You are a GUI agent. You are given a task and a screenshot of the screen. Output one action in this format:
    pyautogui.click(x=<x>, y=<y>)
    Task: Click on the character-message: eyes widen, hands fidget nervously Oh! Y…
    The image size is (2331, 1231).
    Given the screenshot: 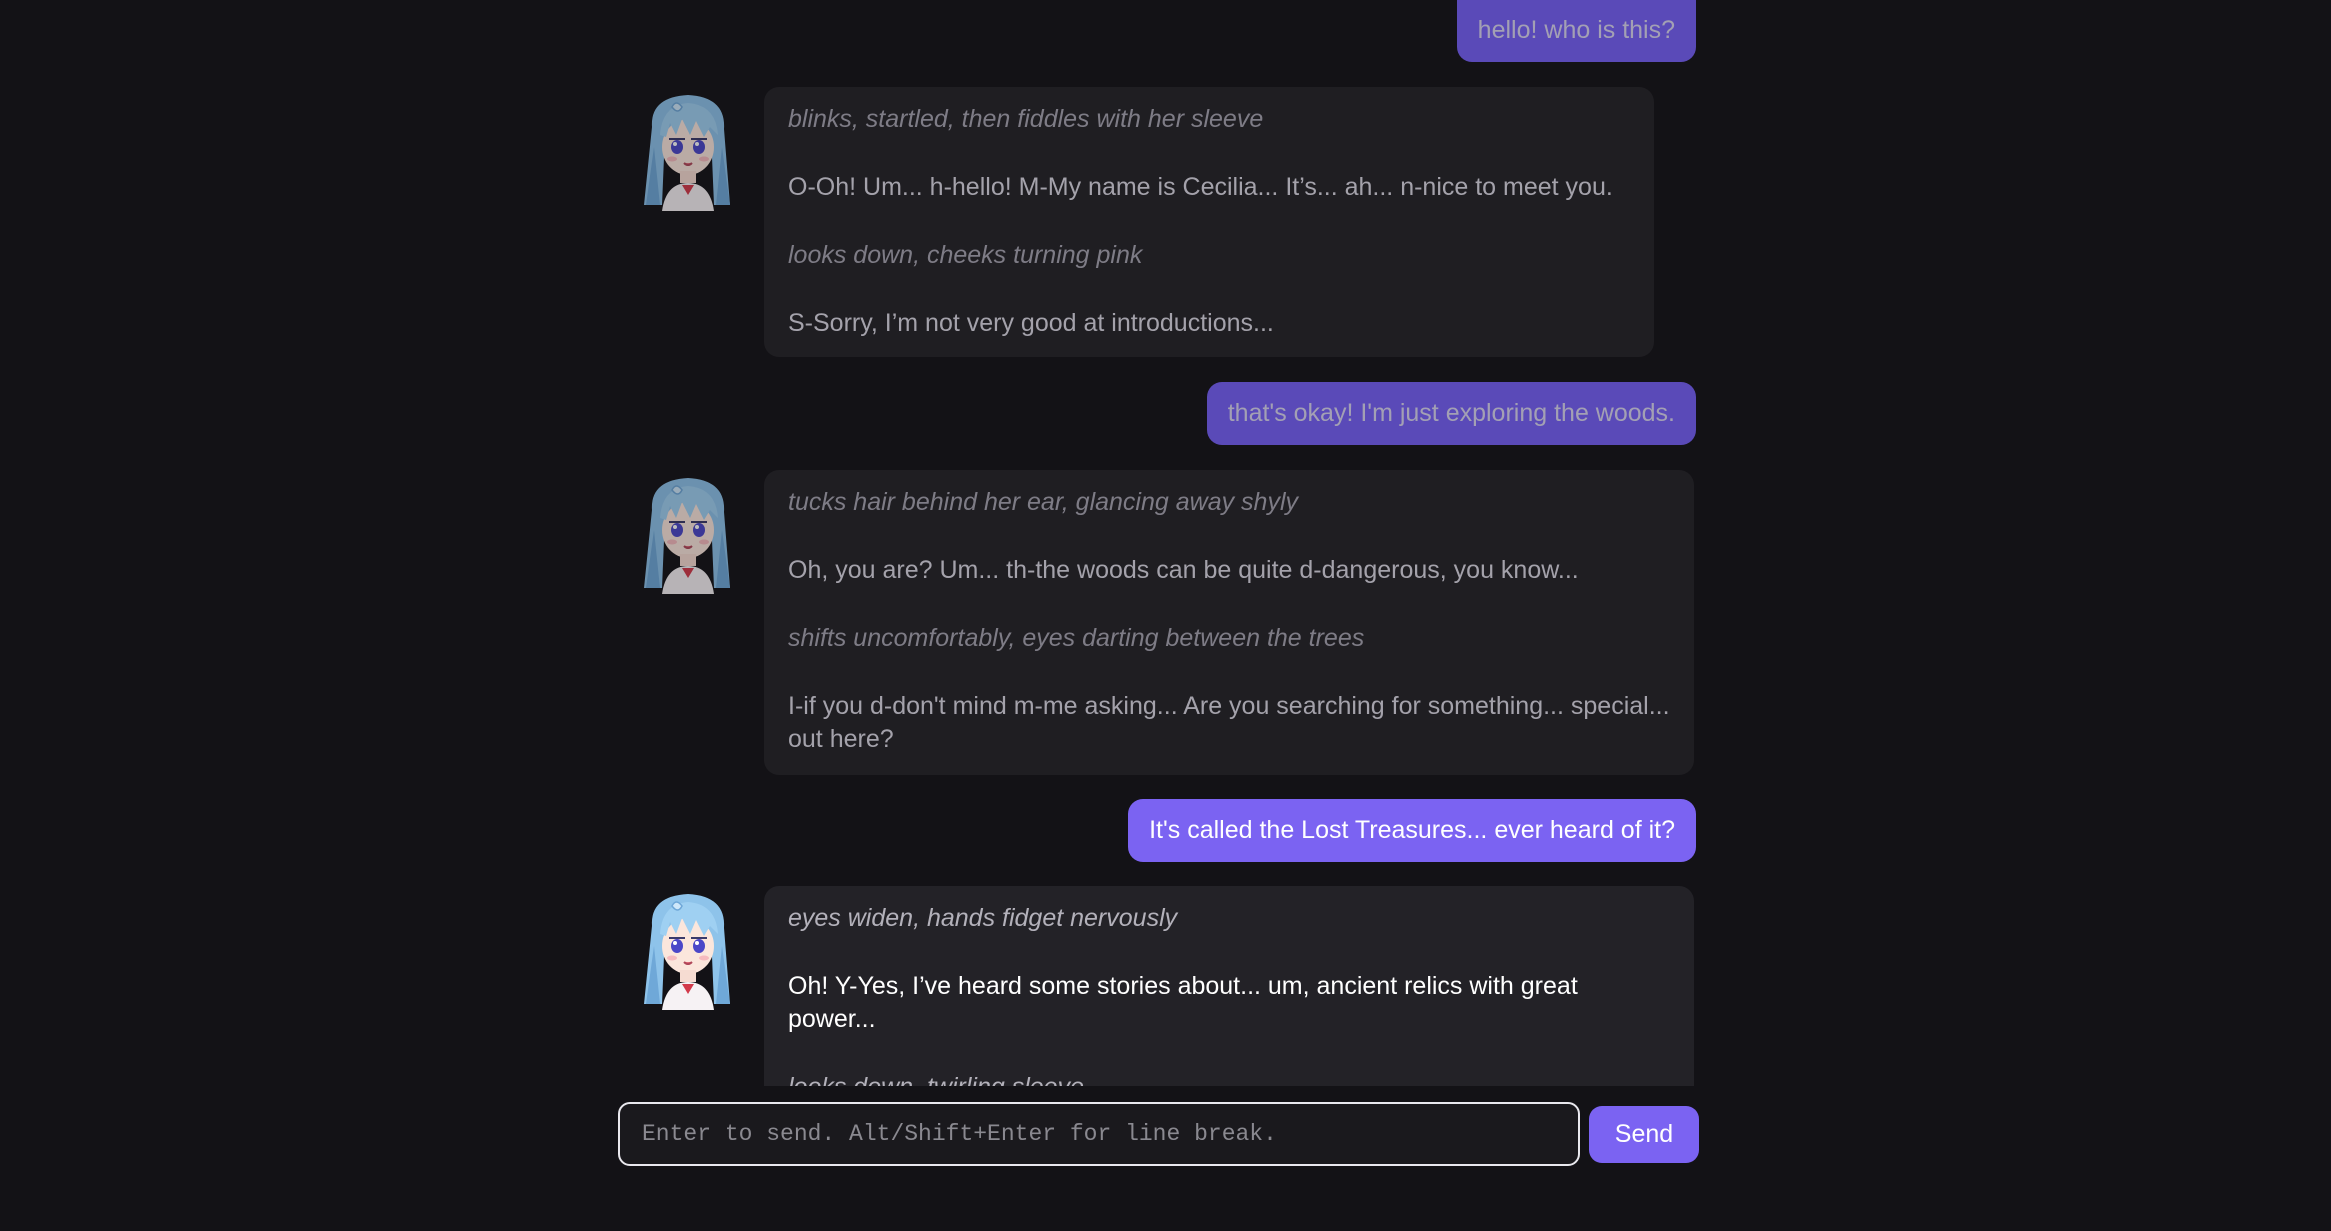 What is the action you would take?
    pyautogui.click(x=1163, y=986)
    